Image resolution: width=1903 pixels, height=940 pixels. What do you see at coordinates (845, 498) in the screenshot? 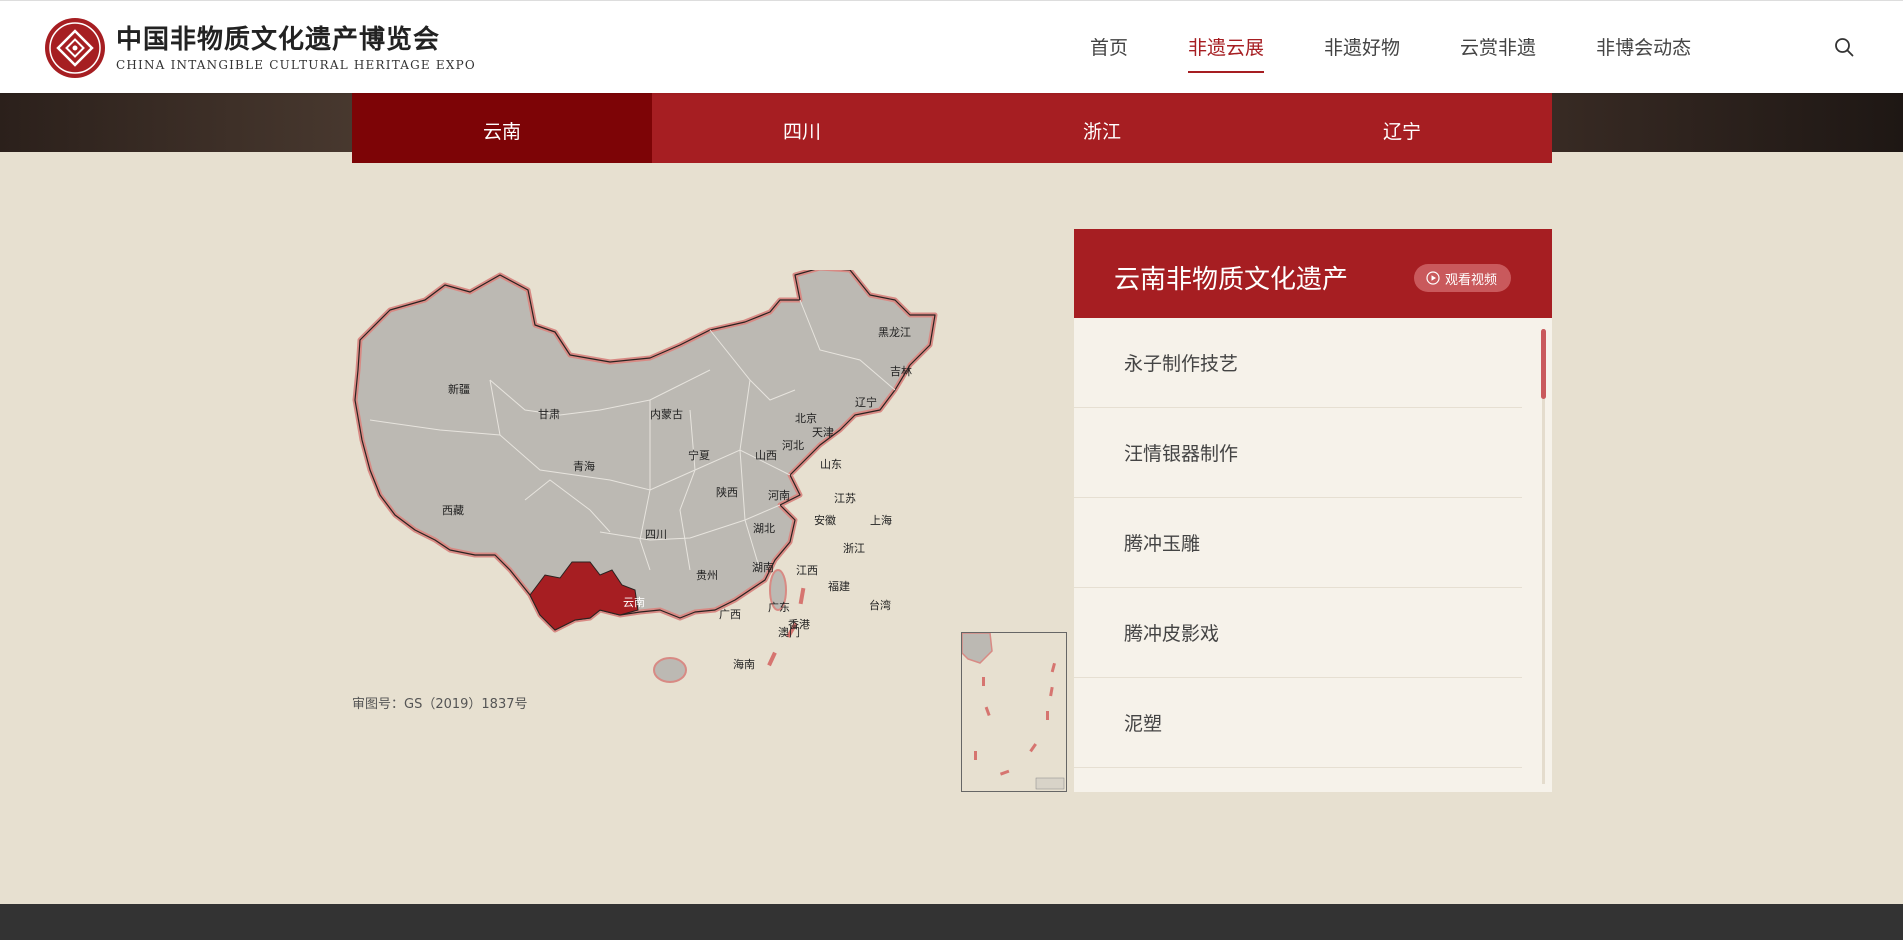
I see `label-jiangsu: 江苏` at bounding box center [845, 498].